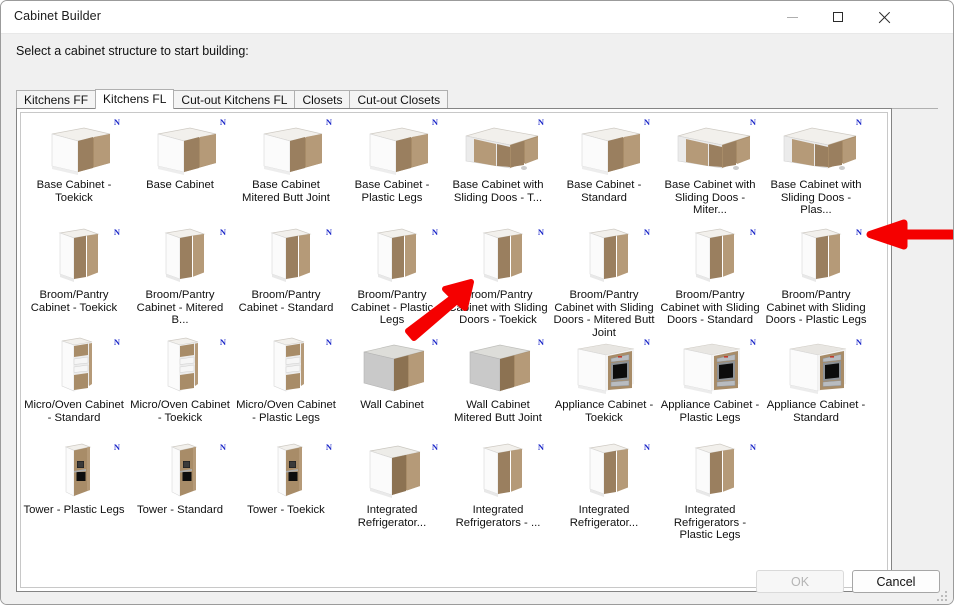 The image size is (954, 605). I want to click on maximize-button, so click(838, 17).